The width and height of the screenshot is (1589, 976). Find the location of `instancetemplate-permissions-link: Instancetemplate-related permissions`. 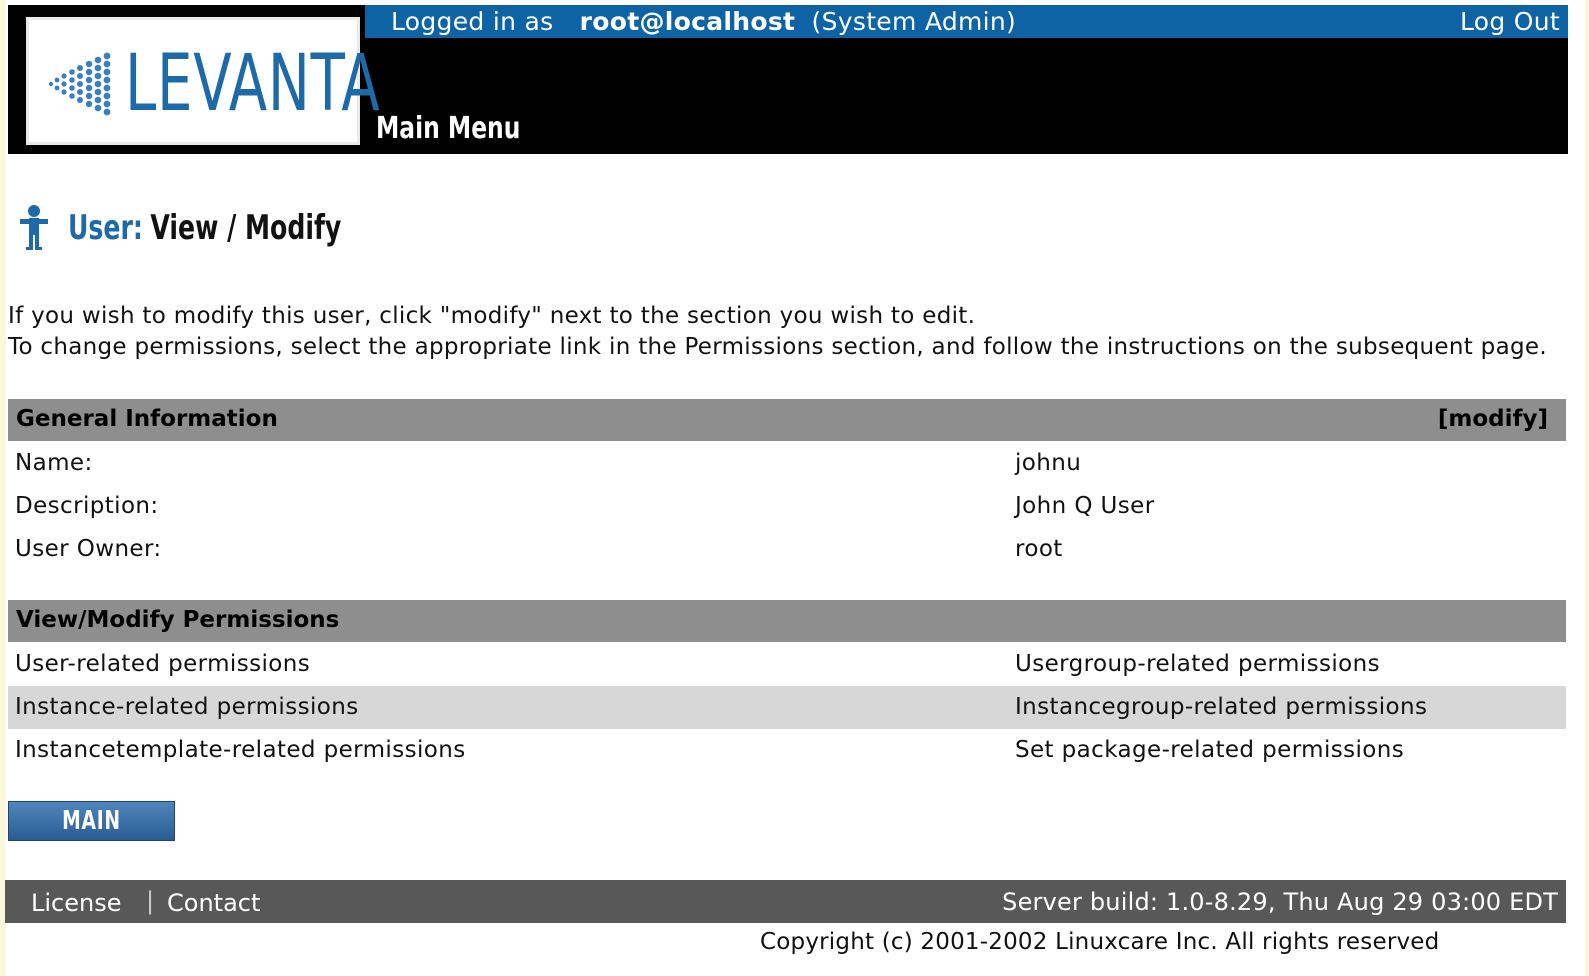

instancetemplate-permissions-link: Instancetemplate-related permissions is located at coordinates (240, 750).